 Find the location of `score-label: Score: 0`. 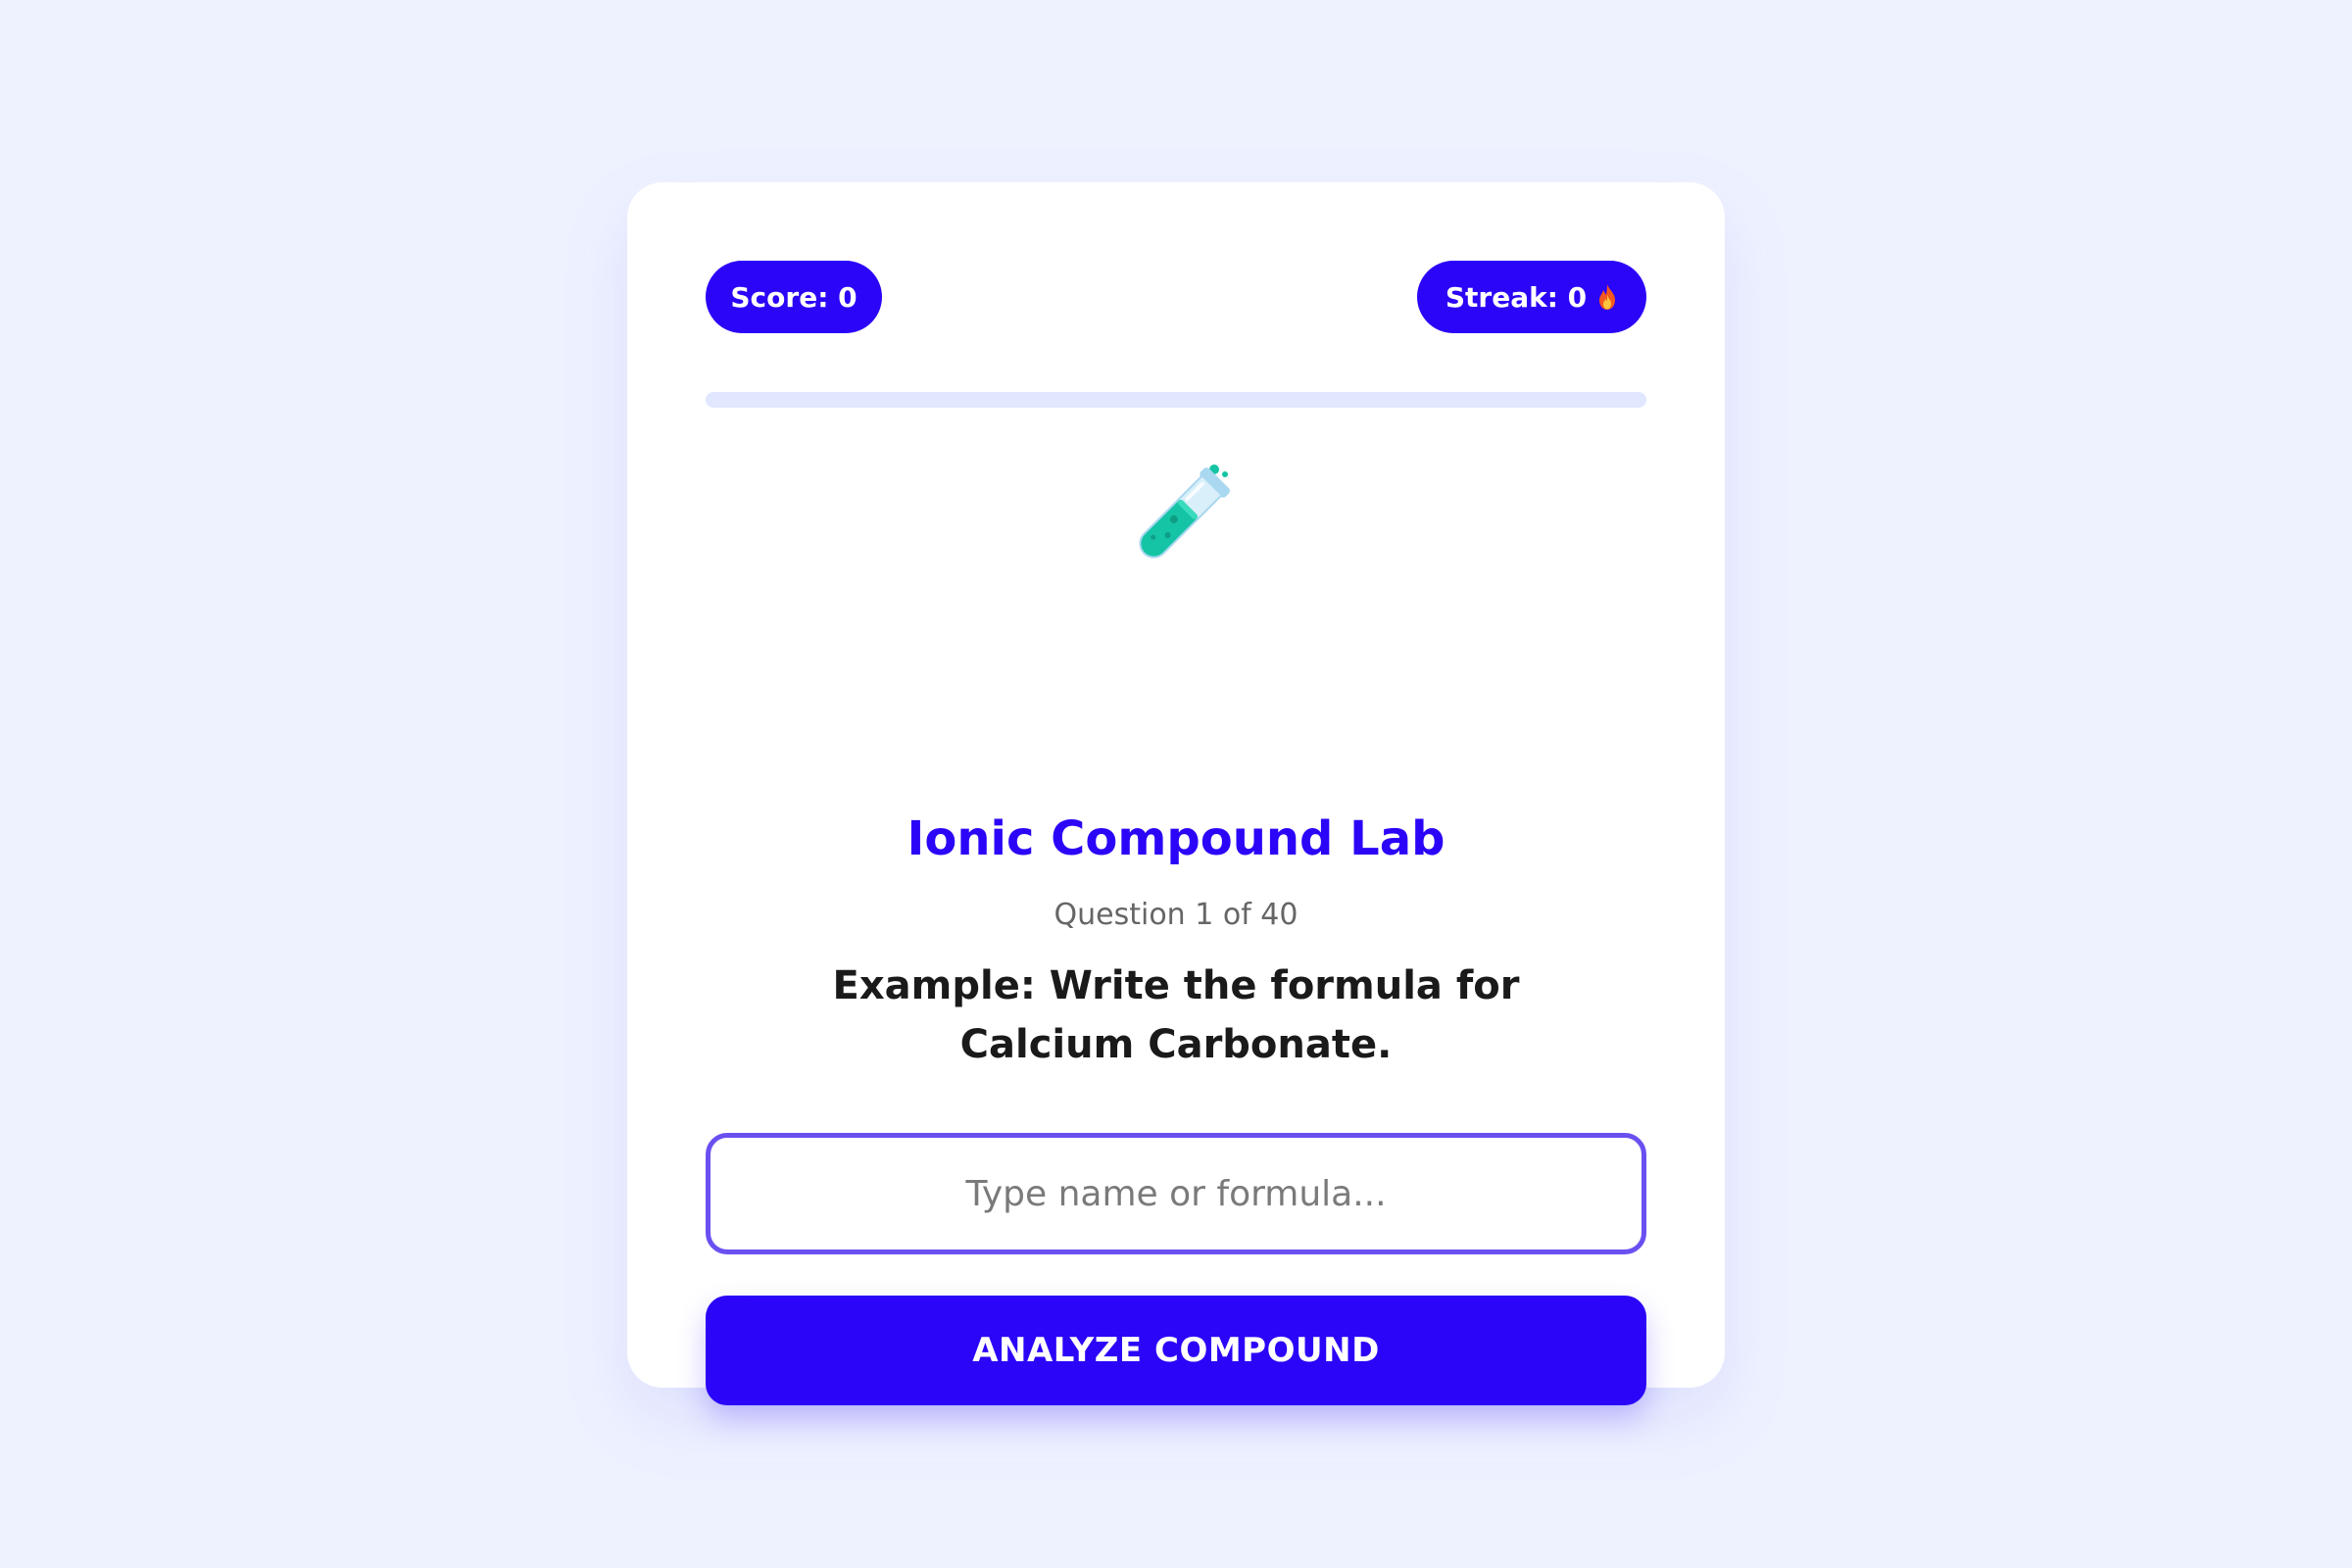

score-label: Score: 0 is located at coordinates (794, 297).